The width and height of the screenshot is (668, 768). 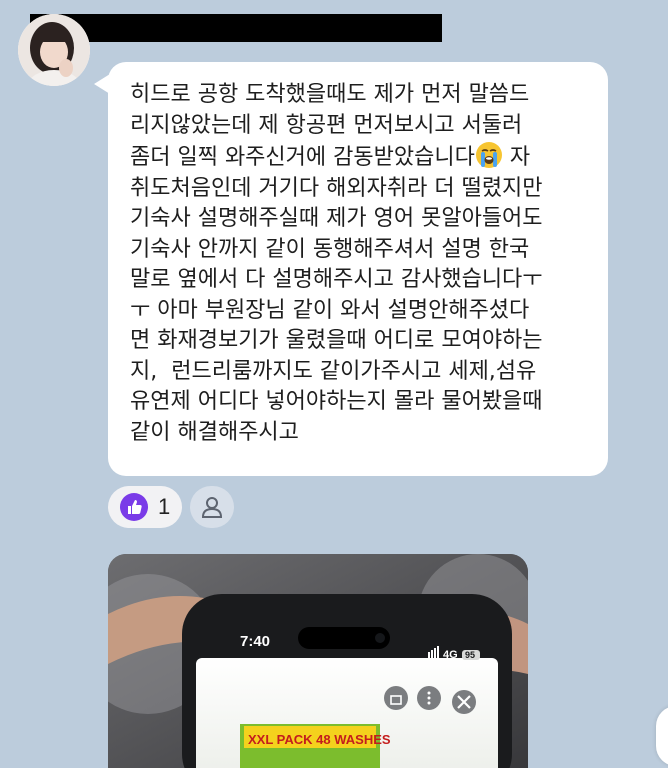 I want to click on add-reaction-button, so click(x=212, y=507).